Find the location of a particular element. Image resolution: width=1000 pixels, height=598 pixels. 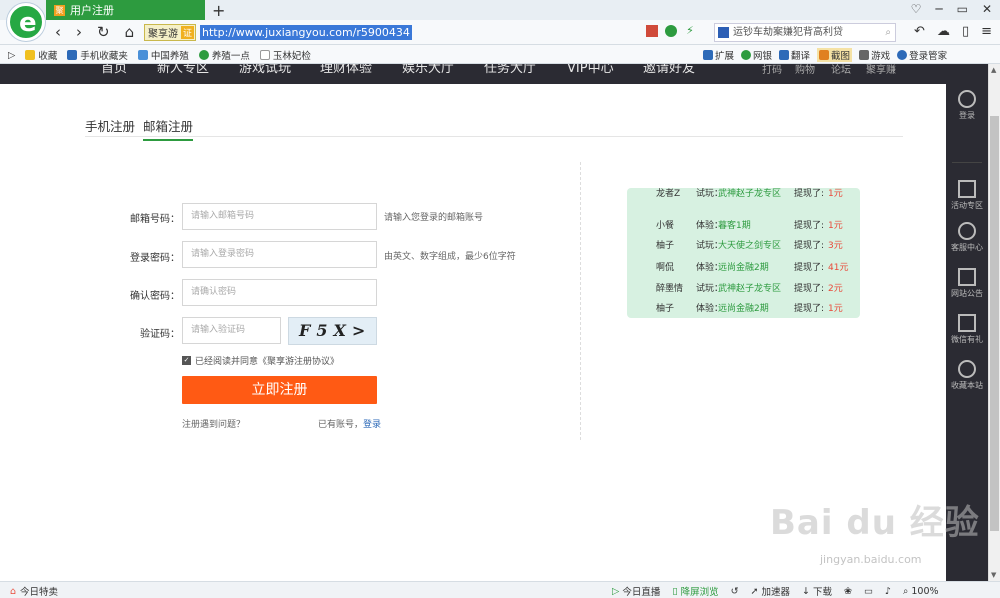

cert-icon: 证 is located at coordinates (188, 32).